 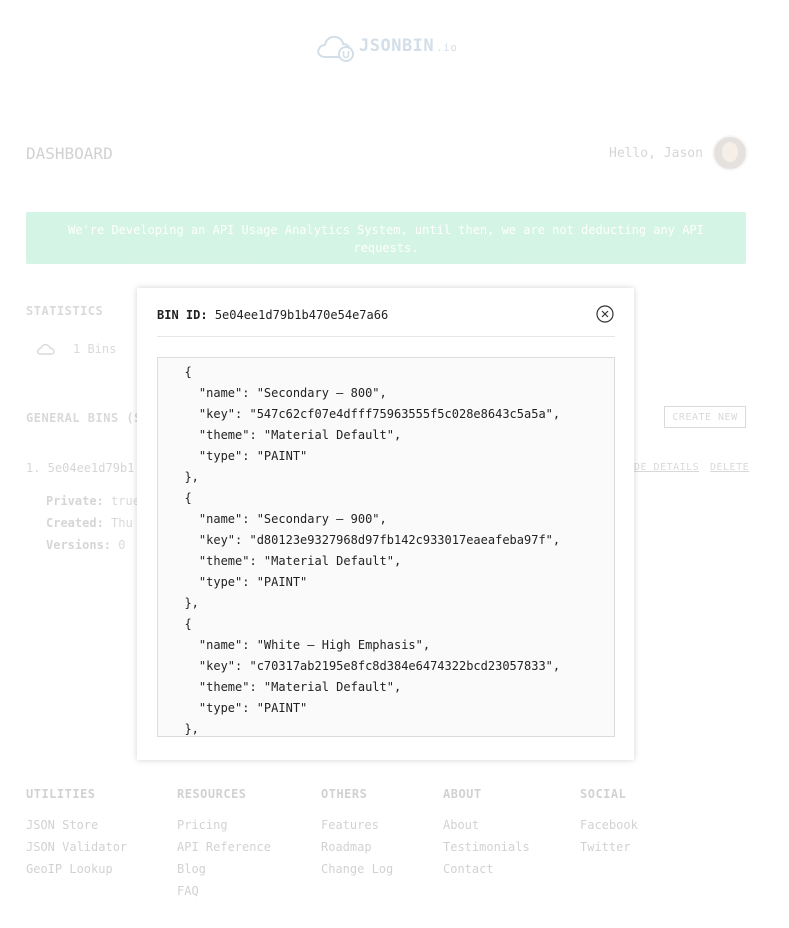 I want to click on create-new-button: CREATE NEW, so click(x=705, y=417).